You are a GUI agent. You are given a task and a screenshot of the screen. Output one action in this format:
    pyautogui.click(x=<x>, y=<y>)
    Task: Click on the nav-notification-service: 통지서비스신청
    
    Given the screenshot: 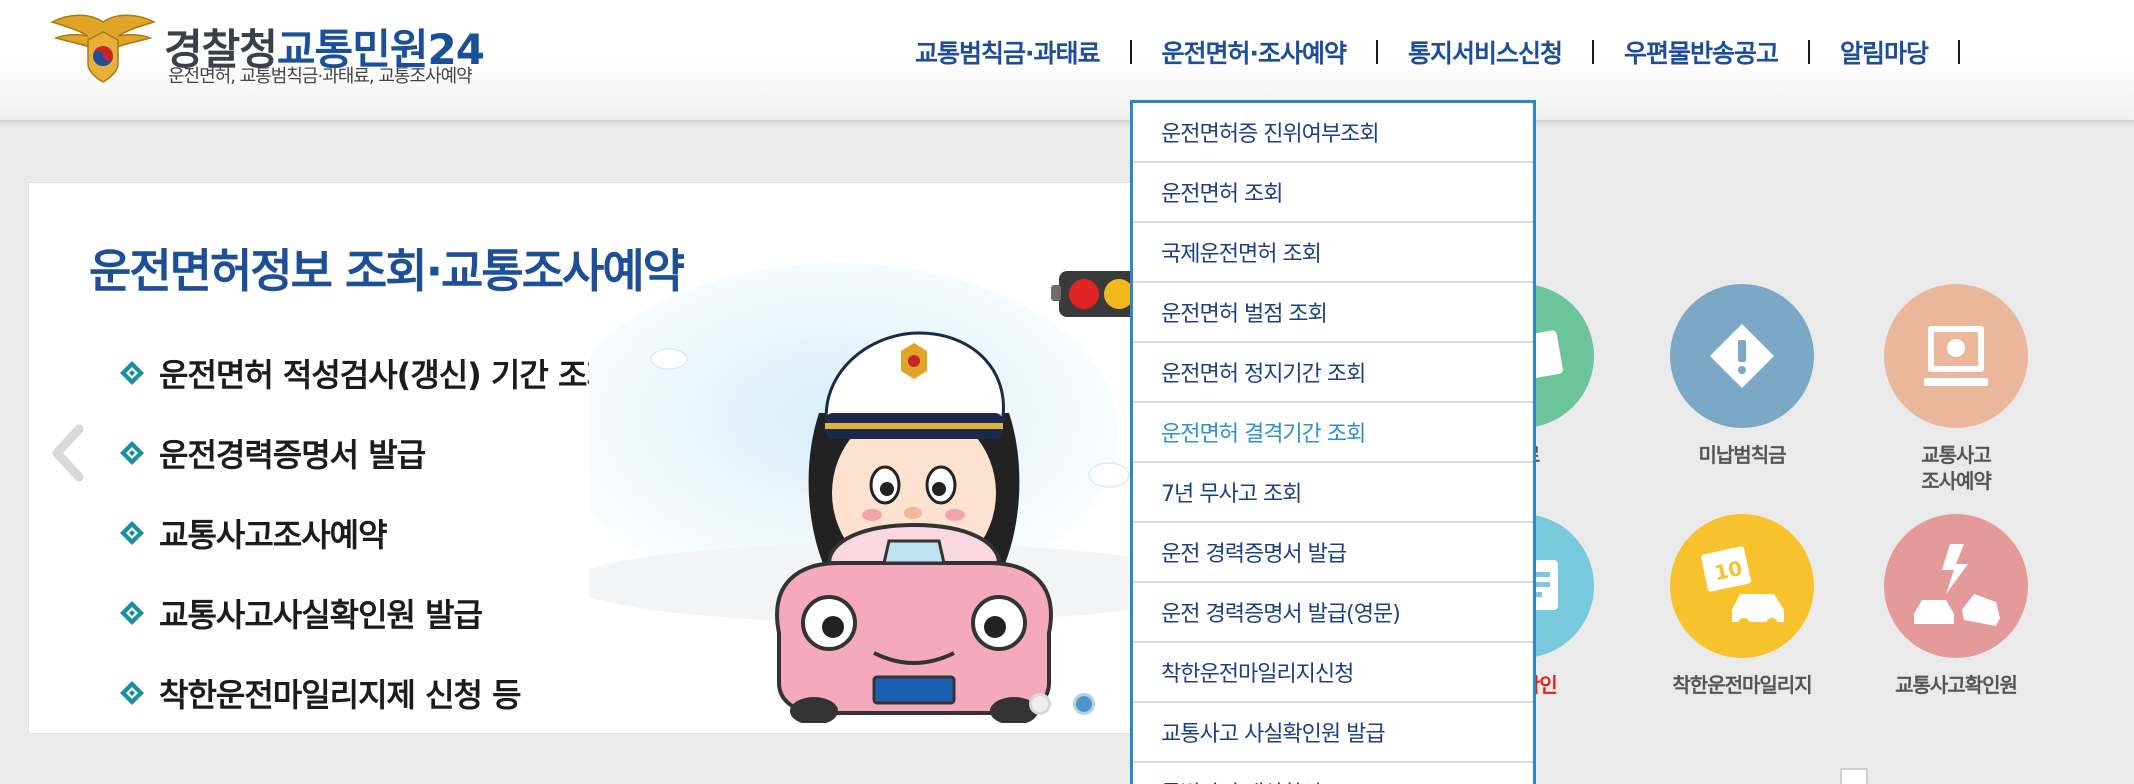 What is the action you would take?
    pyautogui.click(x=1485, y=52)
    